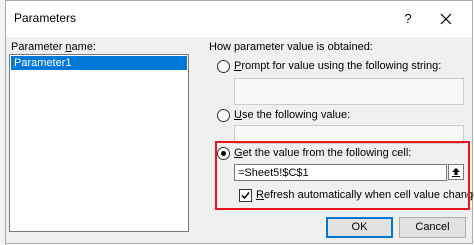 The height and width of the screenshot is (245, 474). Describe the element at coordinates (408, 19) in the screenshot. I see `help-button: ?` at that location.